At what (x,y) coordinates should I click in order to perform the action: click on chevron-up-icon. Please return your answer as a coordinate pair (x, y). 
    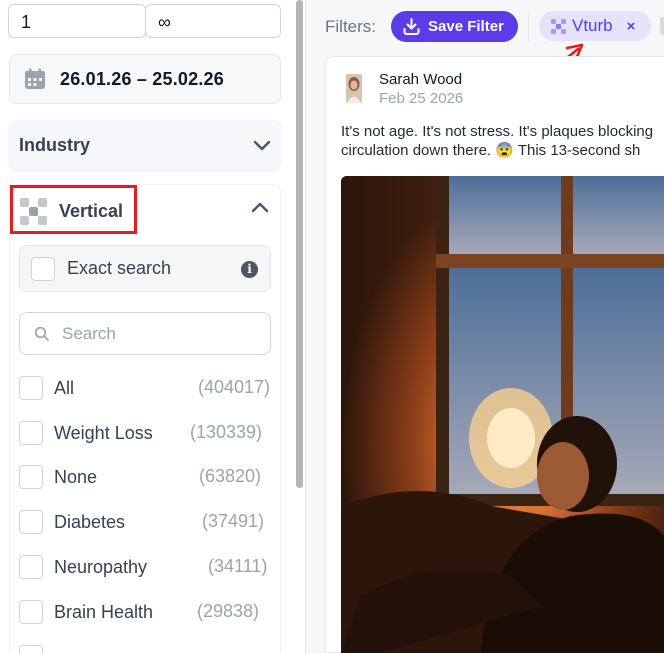
    Looking at the image, I should click on (260, 207).